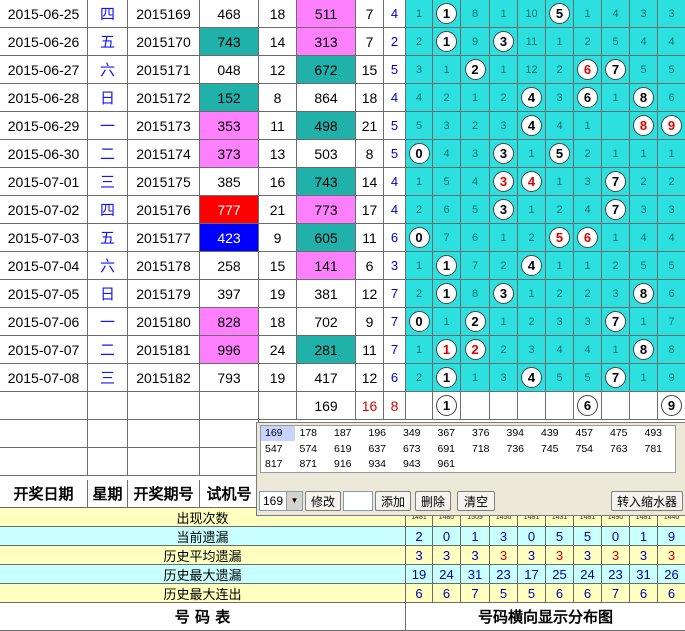 The image size is (685, 631). I want to click on panel-number: 394, so click(520, 433).